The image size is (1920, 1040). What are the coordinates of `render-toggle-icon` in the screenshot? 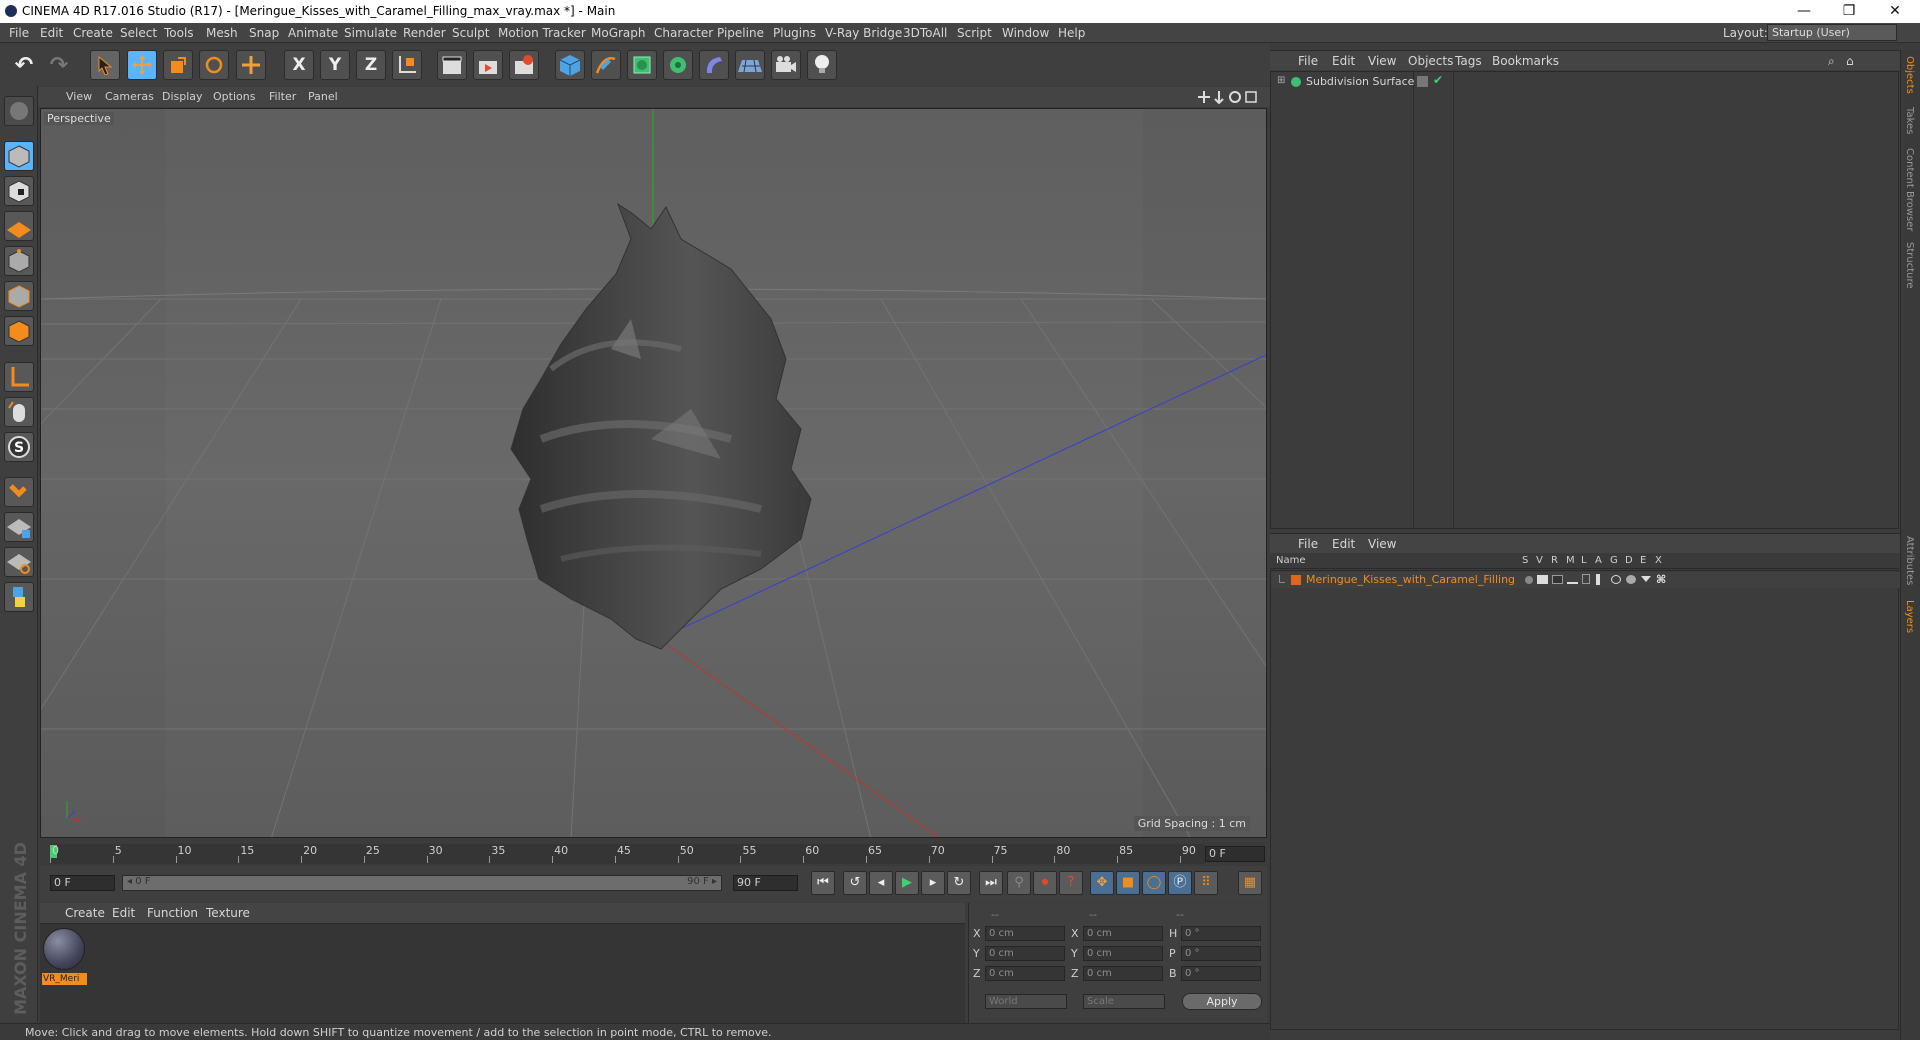 It's located at (1557, 579).